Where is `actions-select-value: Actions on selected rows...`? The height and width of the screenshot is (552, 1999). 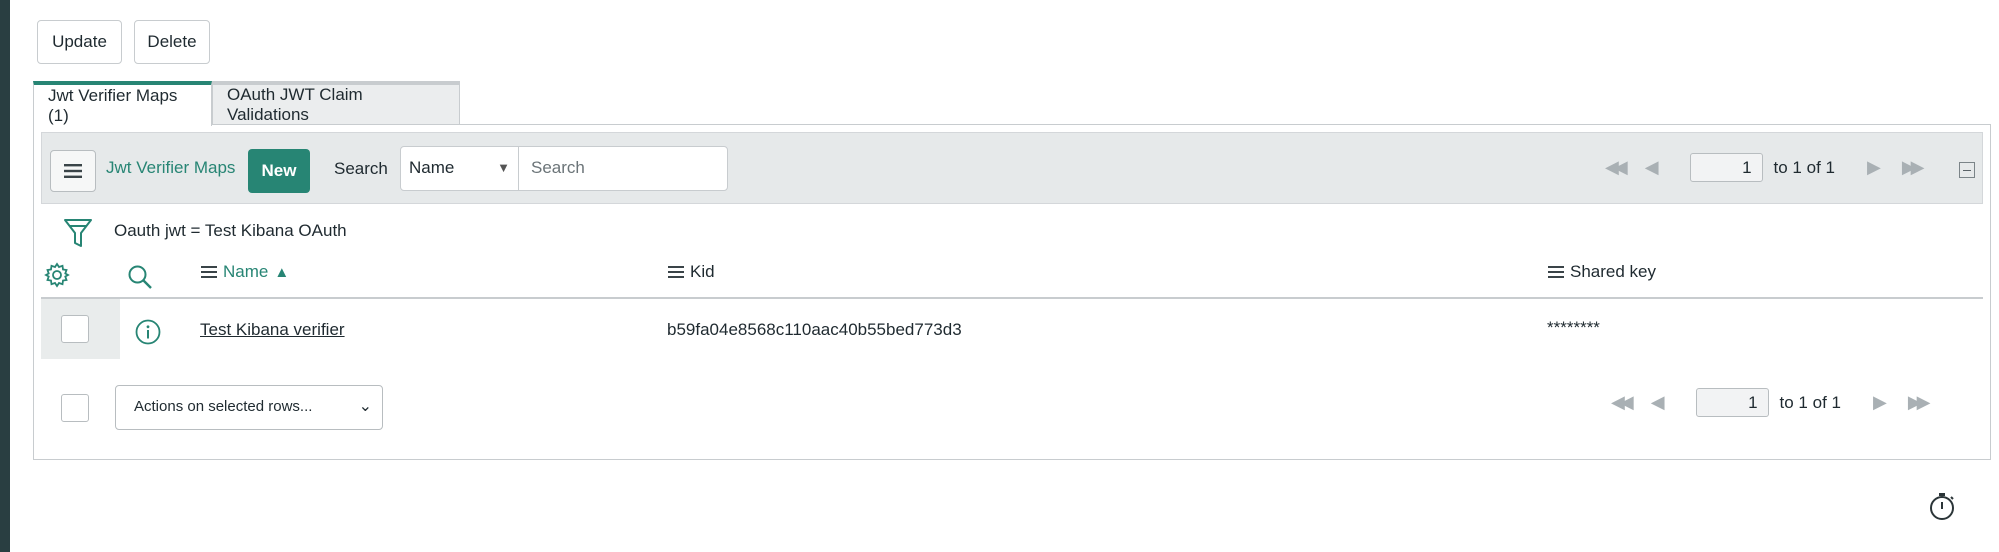
actions-select-value: Actions on selected rows... is located at coordinates (223, 406).